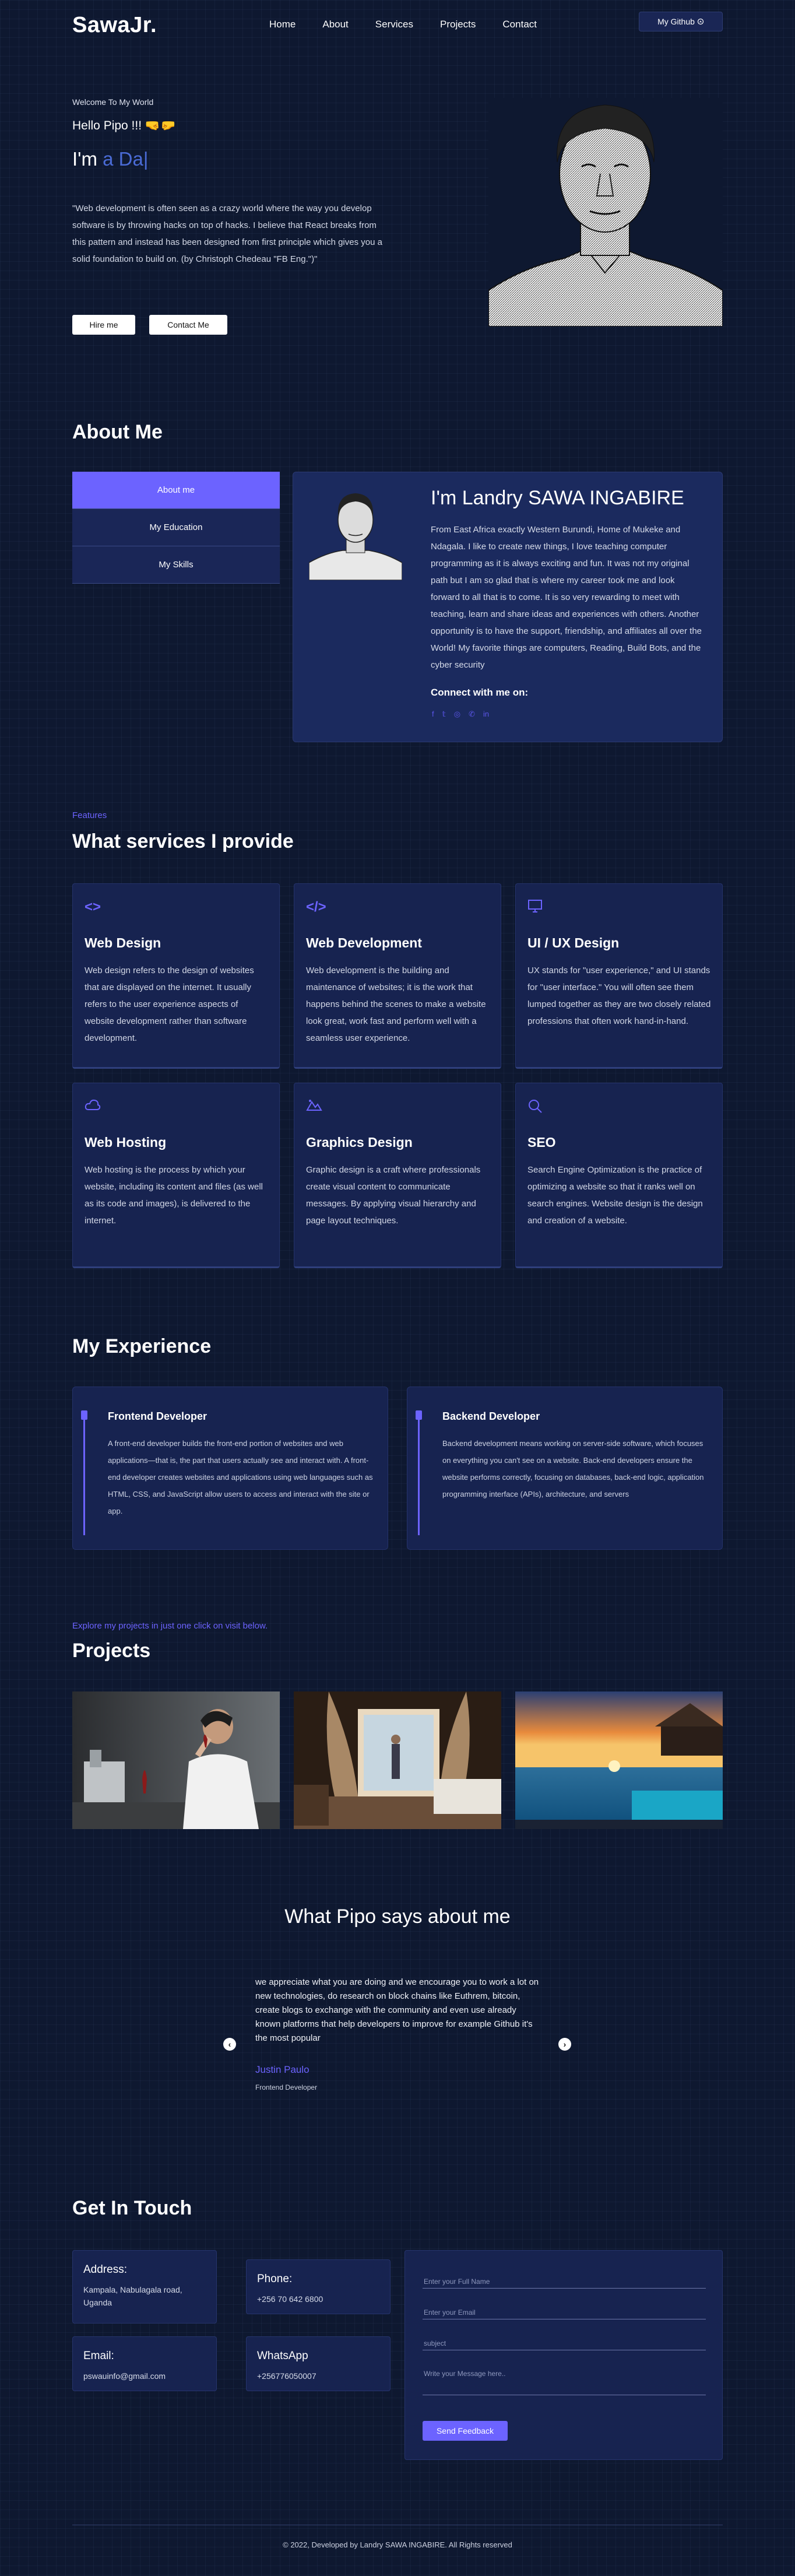 This screenshot has height=2576, width=795. Describe the element at coordinates (535, 1108) in the screenshot. I see `search-icon` at that location.